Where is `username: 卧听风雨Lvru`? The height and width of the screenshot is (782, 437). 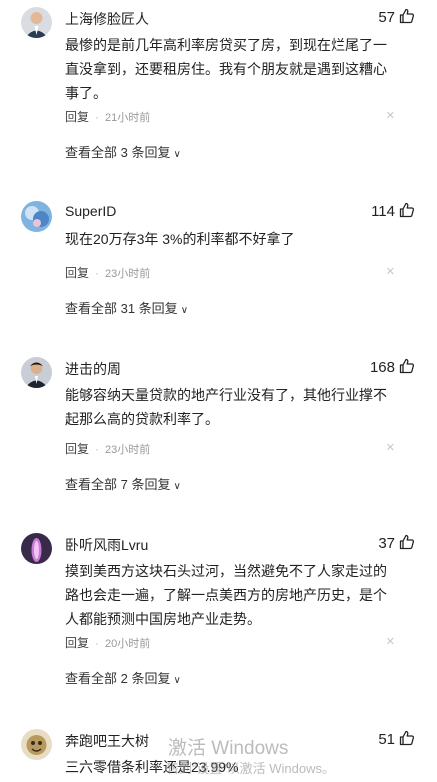 username: 卧听风雨Lvru is located at coordinates (106, 545).